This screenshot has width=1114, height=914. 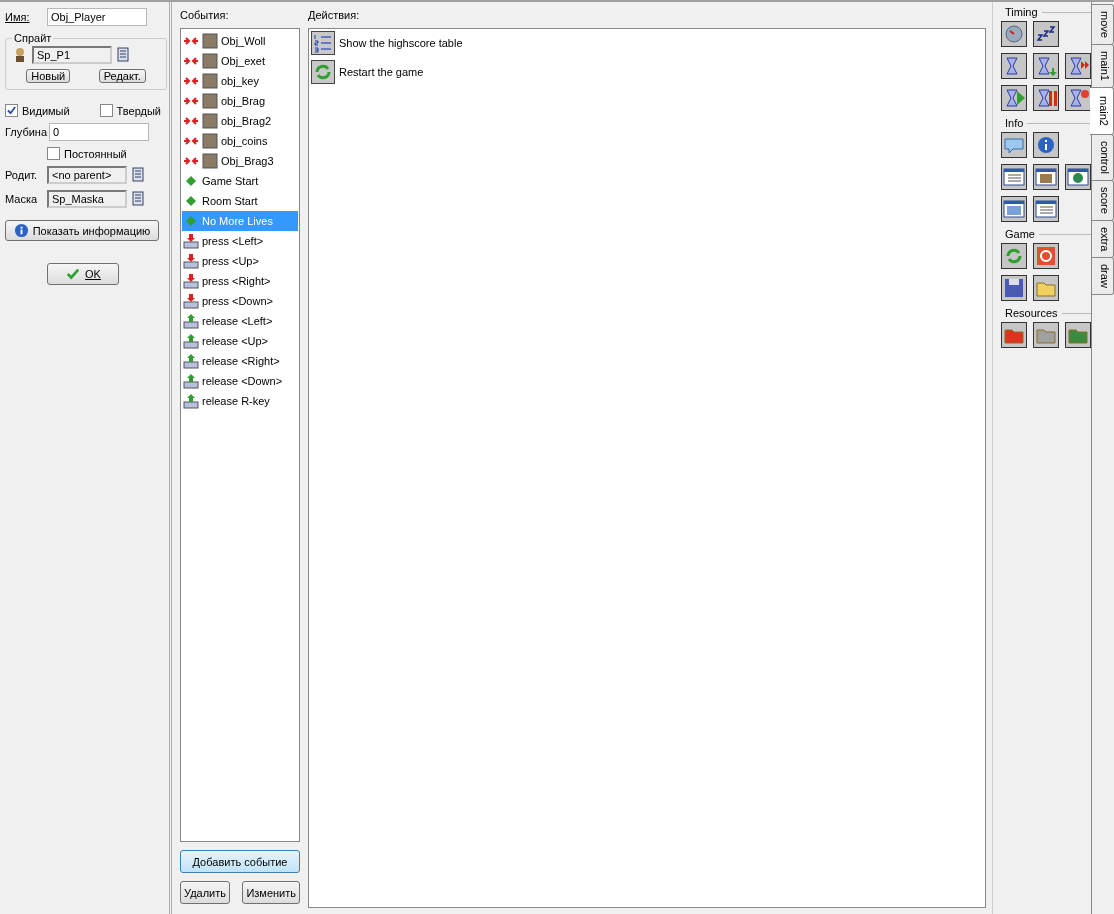 What do you see at coordinates (240, 61) in the screenshot?
I see `event-item: Obj_exet` at bounding box center [240, 61].